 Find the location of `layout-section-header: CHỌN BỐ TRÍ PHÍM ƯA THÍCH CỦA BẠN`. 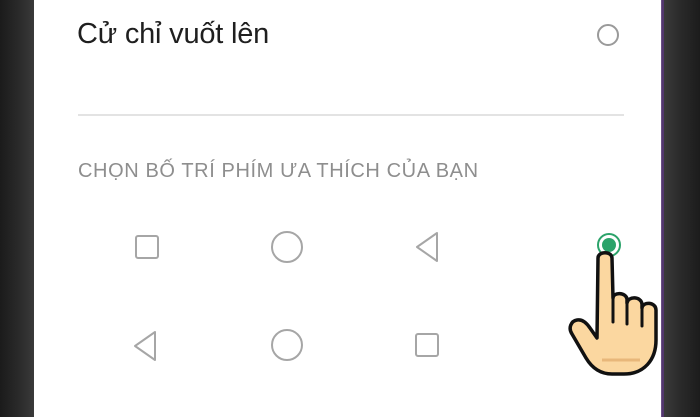

layout-section-header: CHỌN BỐ TRÍ PHÍM ƯA THÍCH CỦA BẠN is located at coordinates (278, 171).